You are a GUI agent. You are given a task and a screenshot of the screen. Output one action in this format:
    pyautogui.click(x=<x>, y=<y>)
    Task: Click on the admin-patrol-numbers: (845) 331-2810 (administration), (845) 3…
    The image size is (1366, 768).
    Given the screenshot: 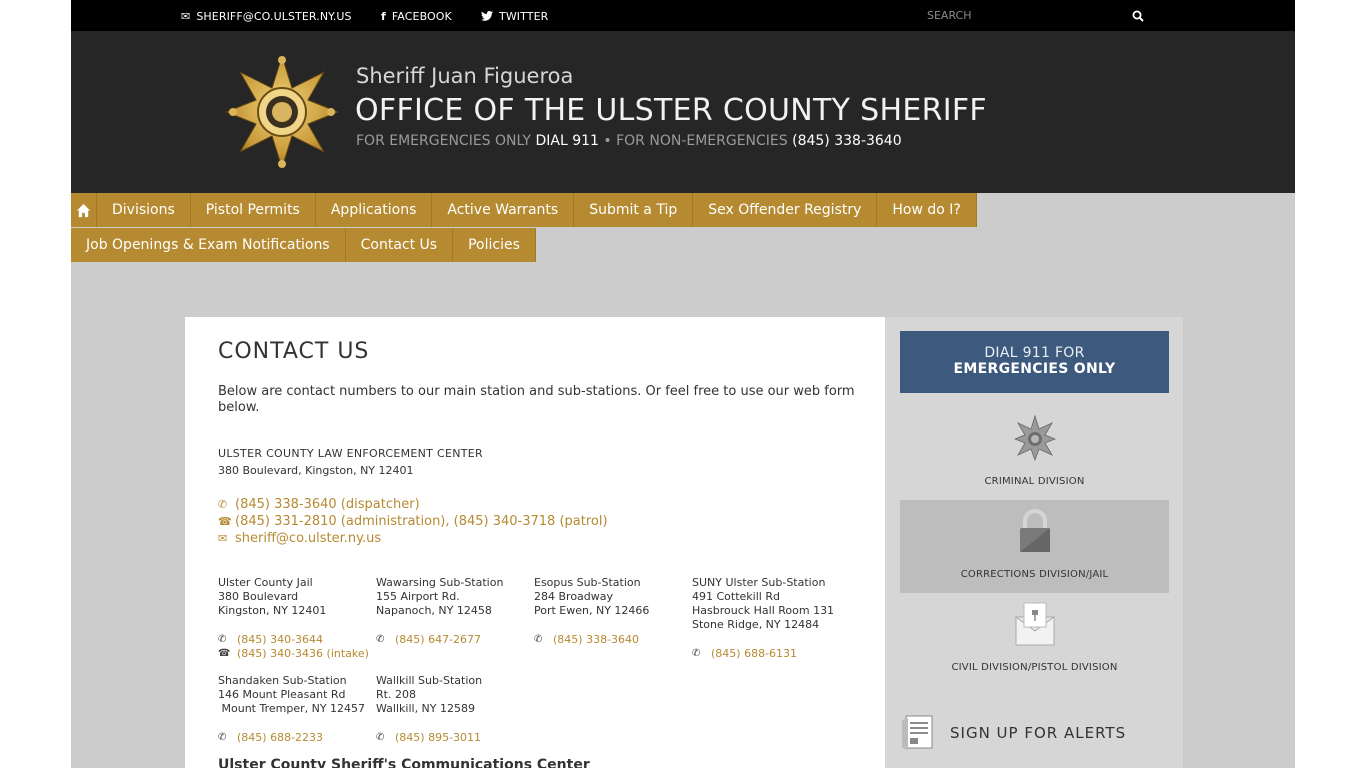 What is the action you would take?
    pyautogui.click(x=421, y=521)
    